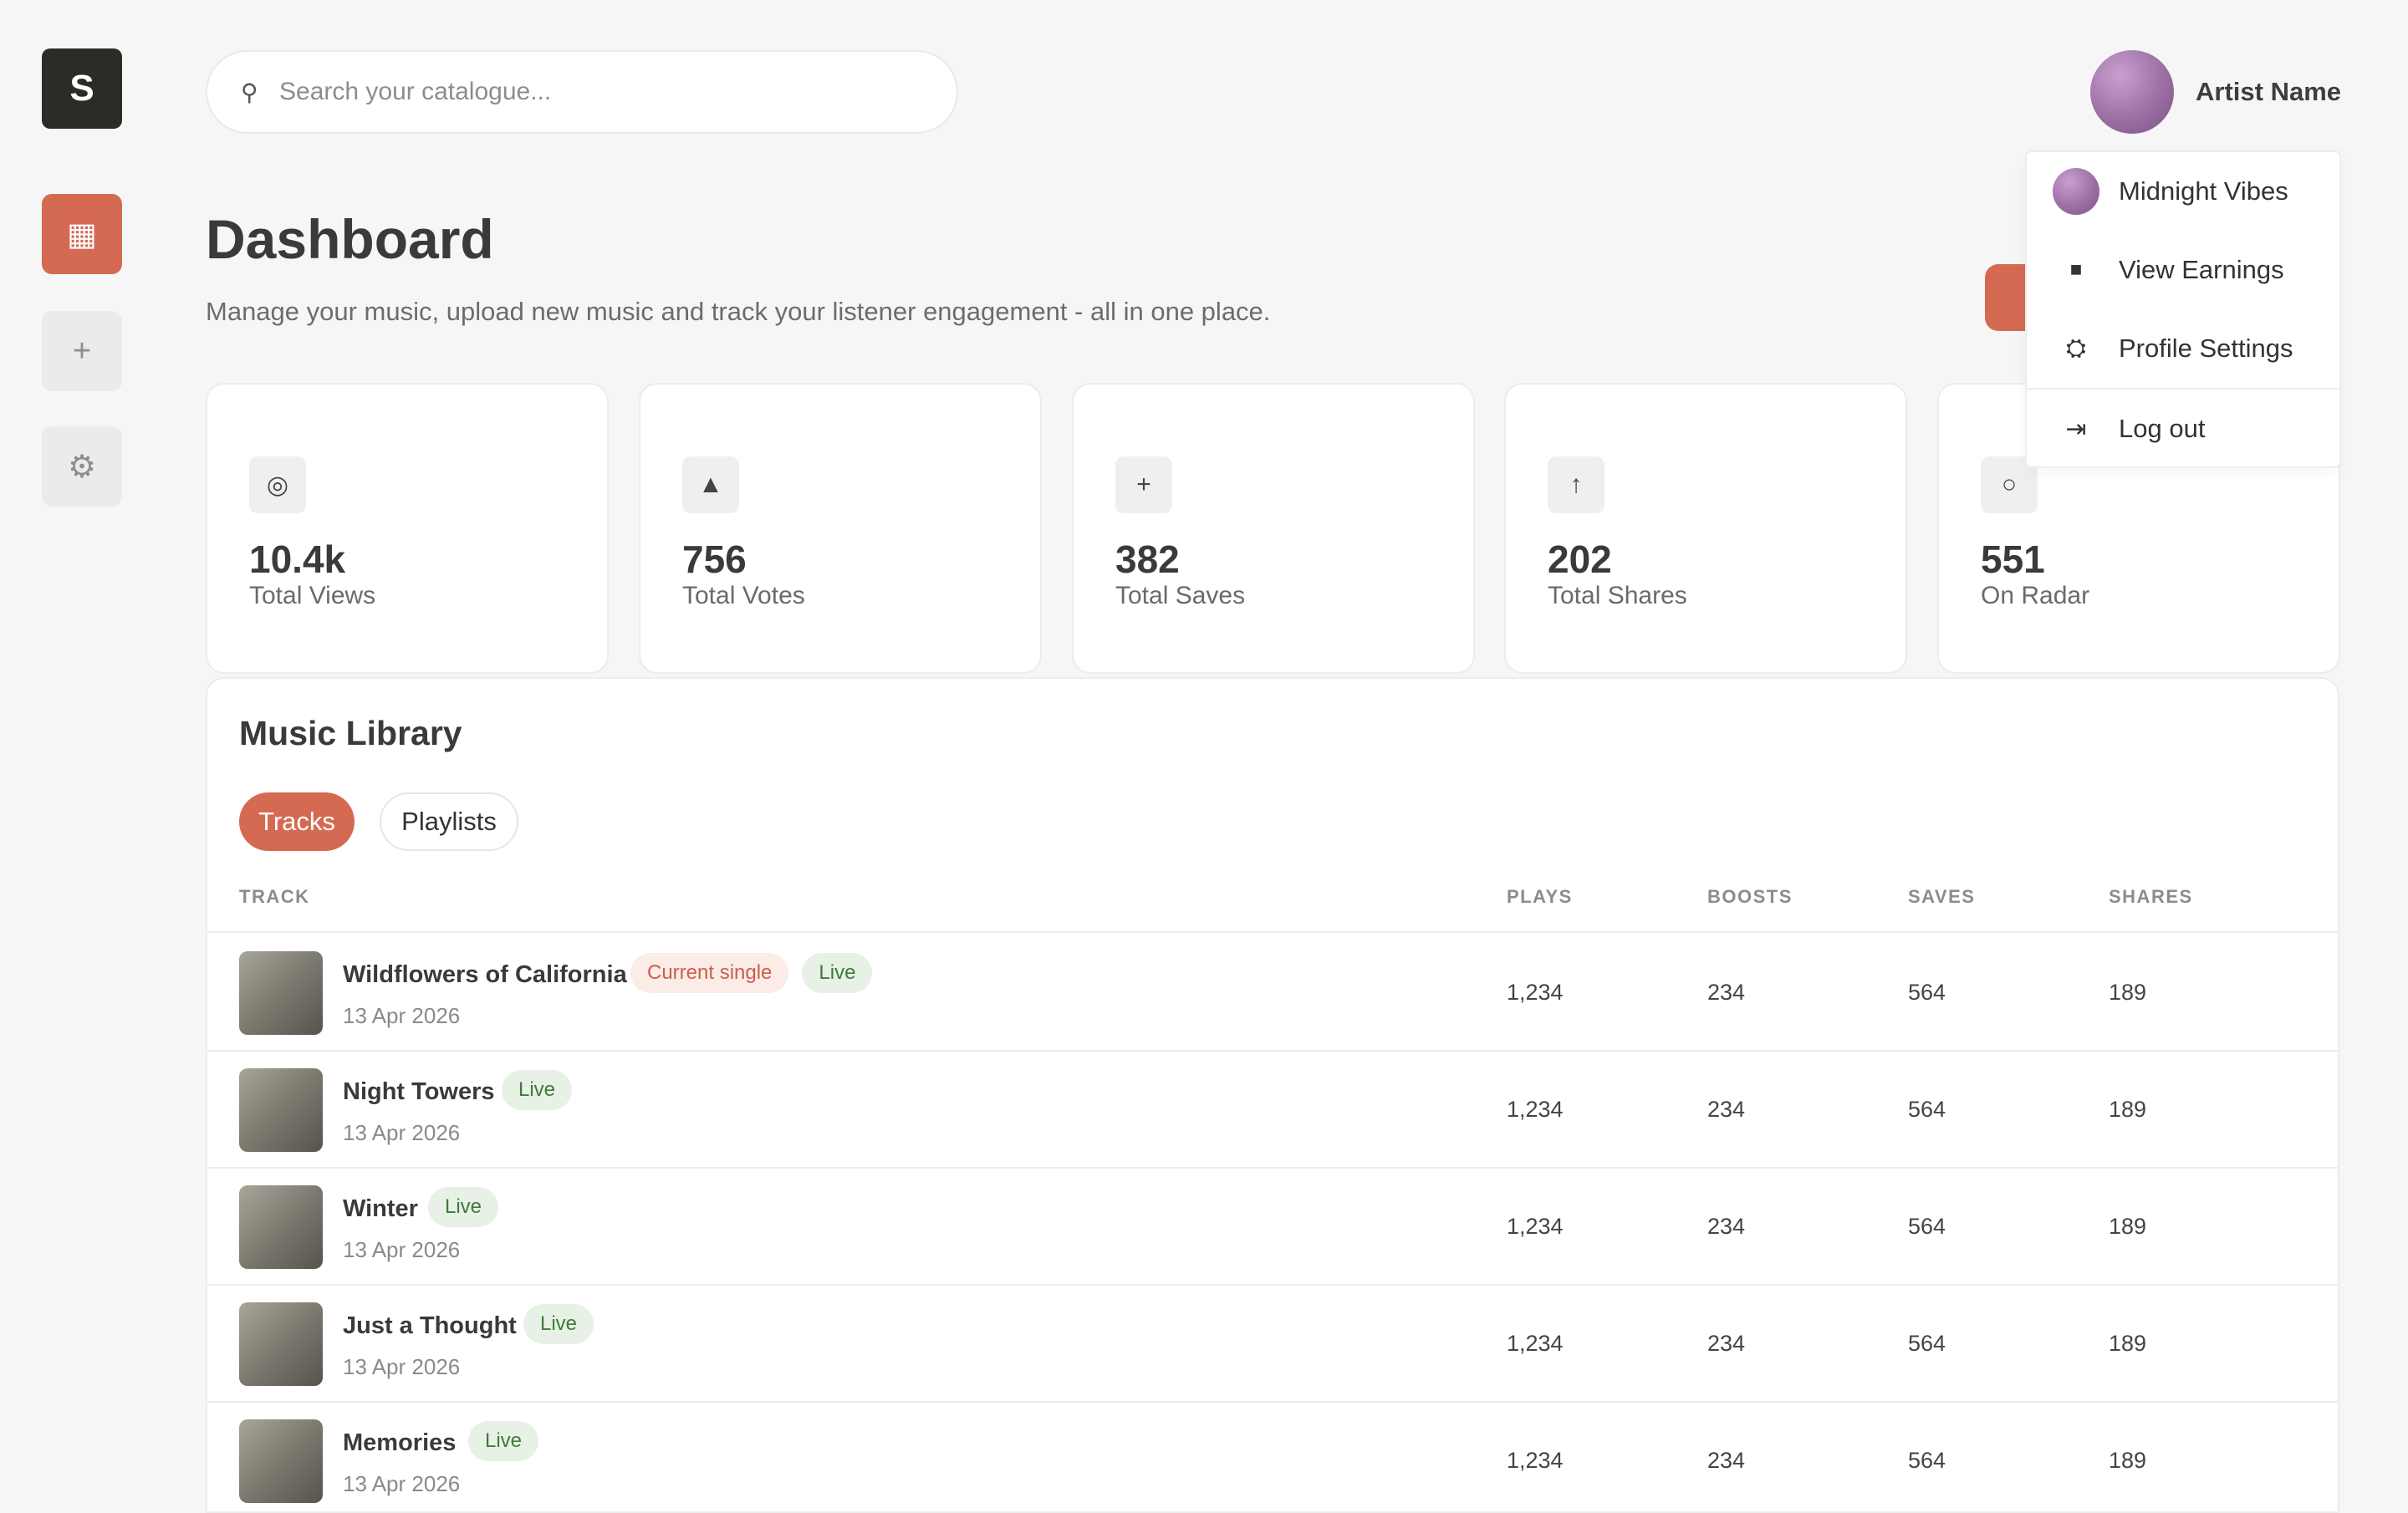 The height and width of the screenshot is (1513, 2408). Describe the element at coordinates (1576, 484) in the screenshot. I see `arrow-up-icon: ↑` at that location.